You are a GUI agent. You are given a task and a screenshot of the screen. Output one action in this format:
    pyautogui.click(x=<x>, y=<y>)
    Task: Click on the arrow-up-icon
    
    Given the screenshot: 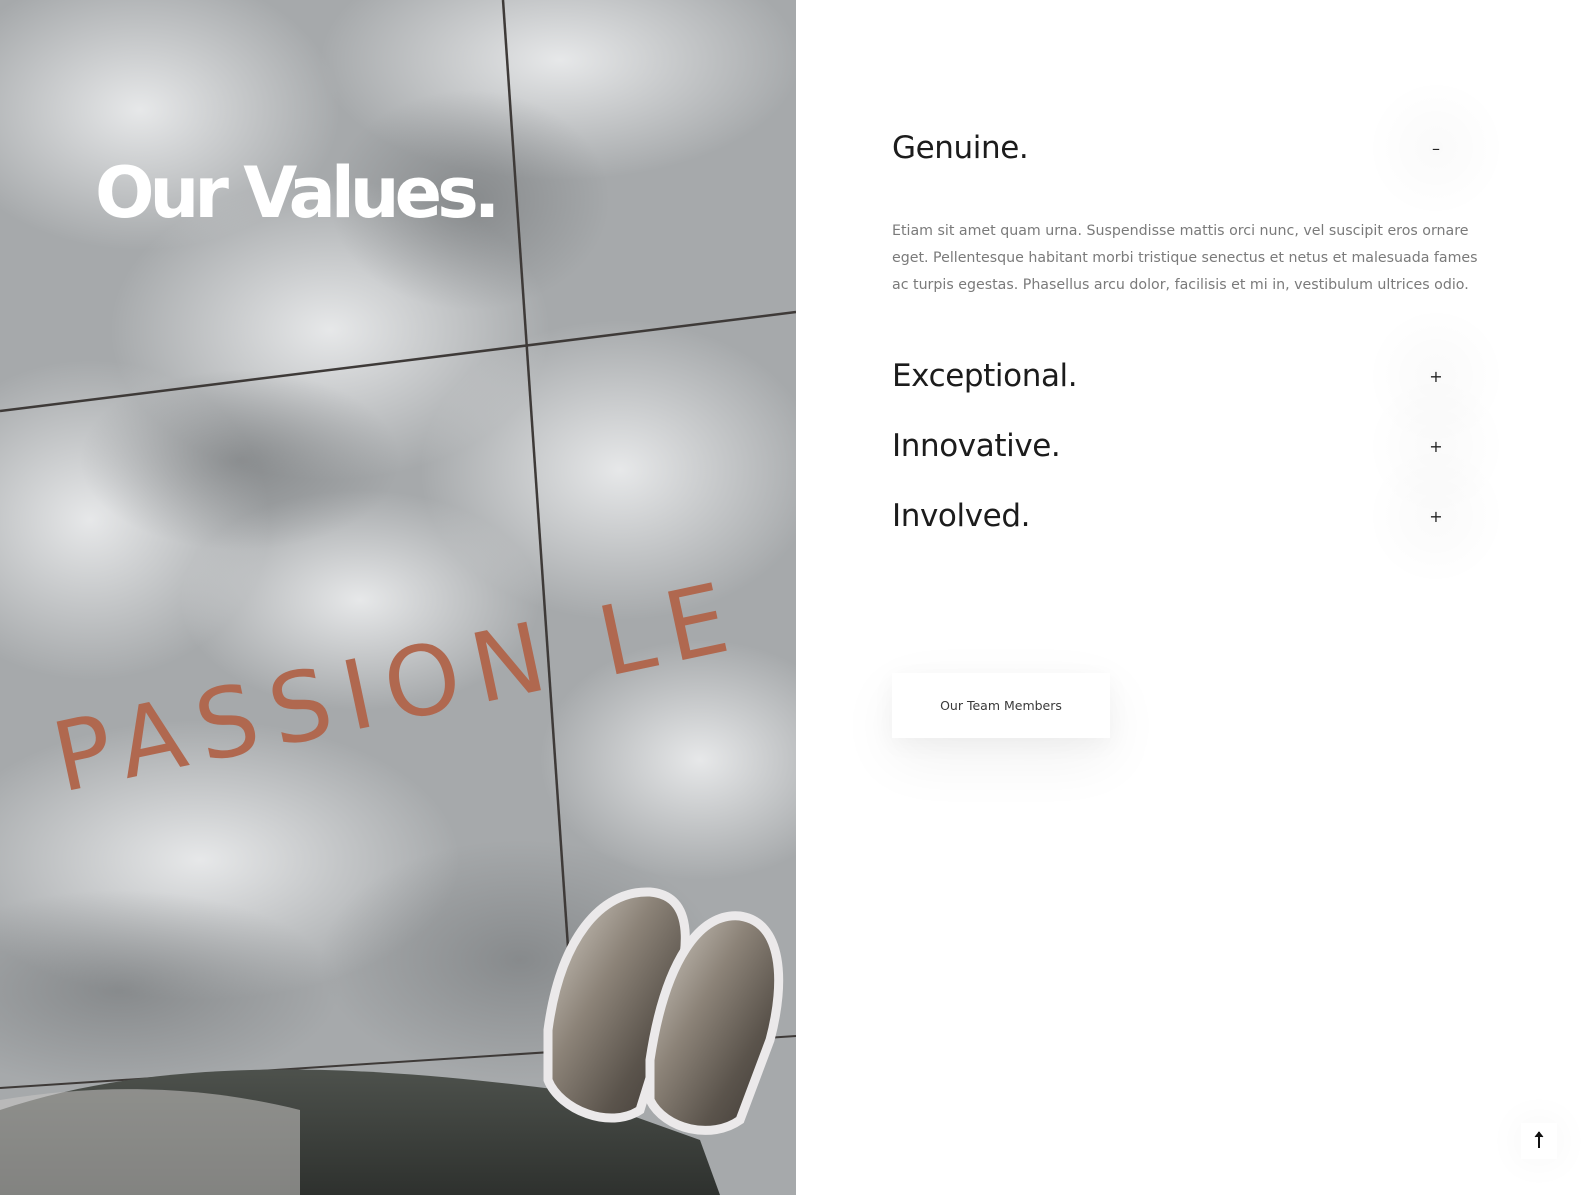 What is the action you would take?
    pyautogui.click(x=1539, y=1141)
    